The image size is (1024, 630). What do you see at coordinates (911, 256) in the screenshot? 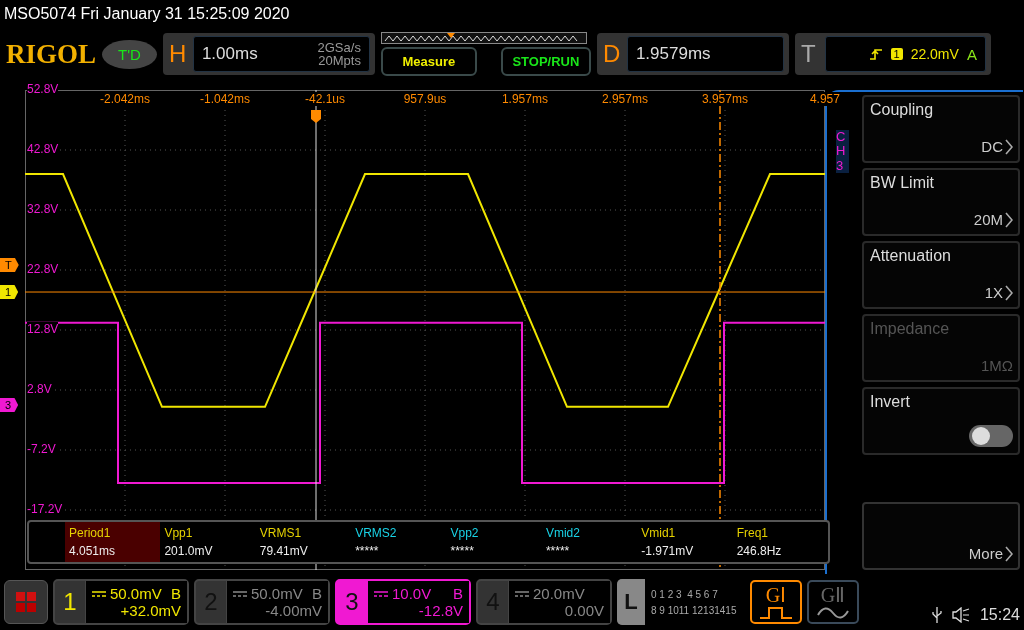
I see `option-label: Attenuation` at bounding box center [911, 256].